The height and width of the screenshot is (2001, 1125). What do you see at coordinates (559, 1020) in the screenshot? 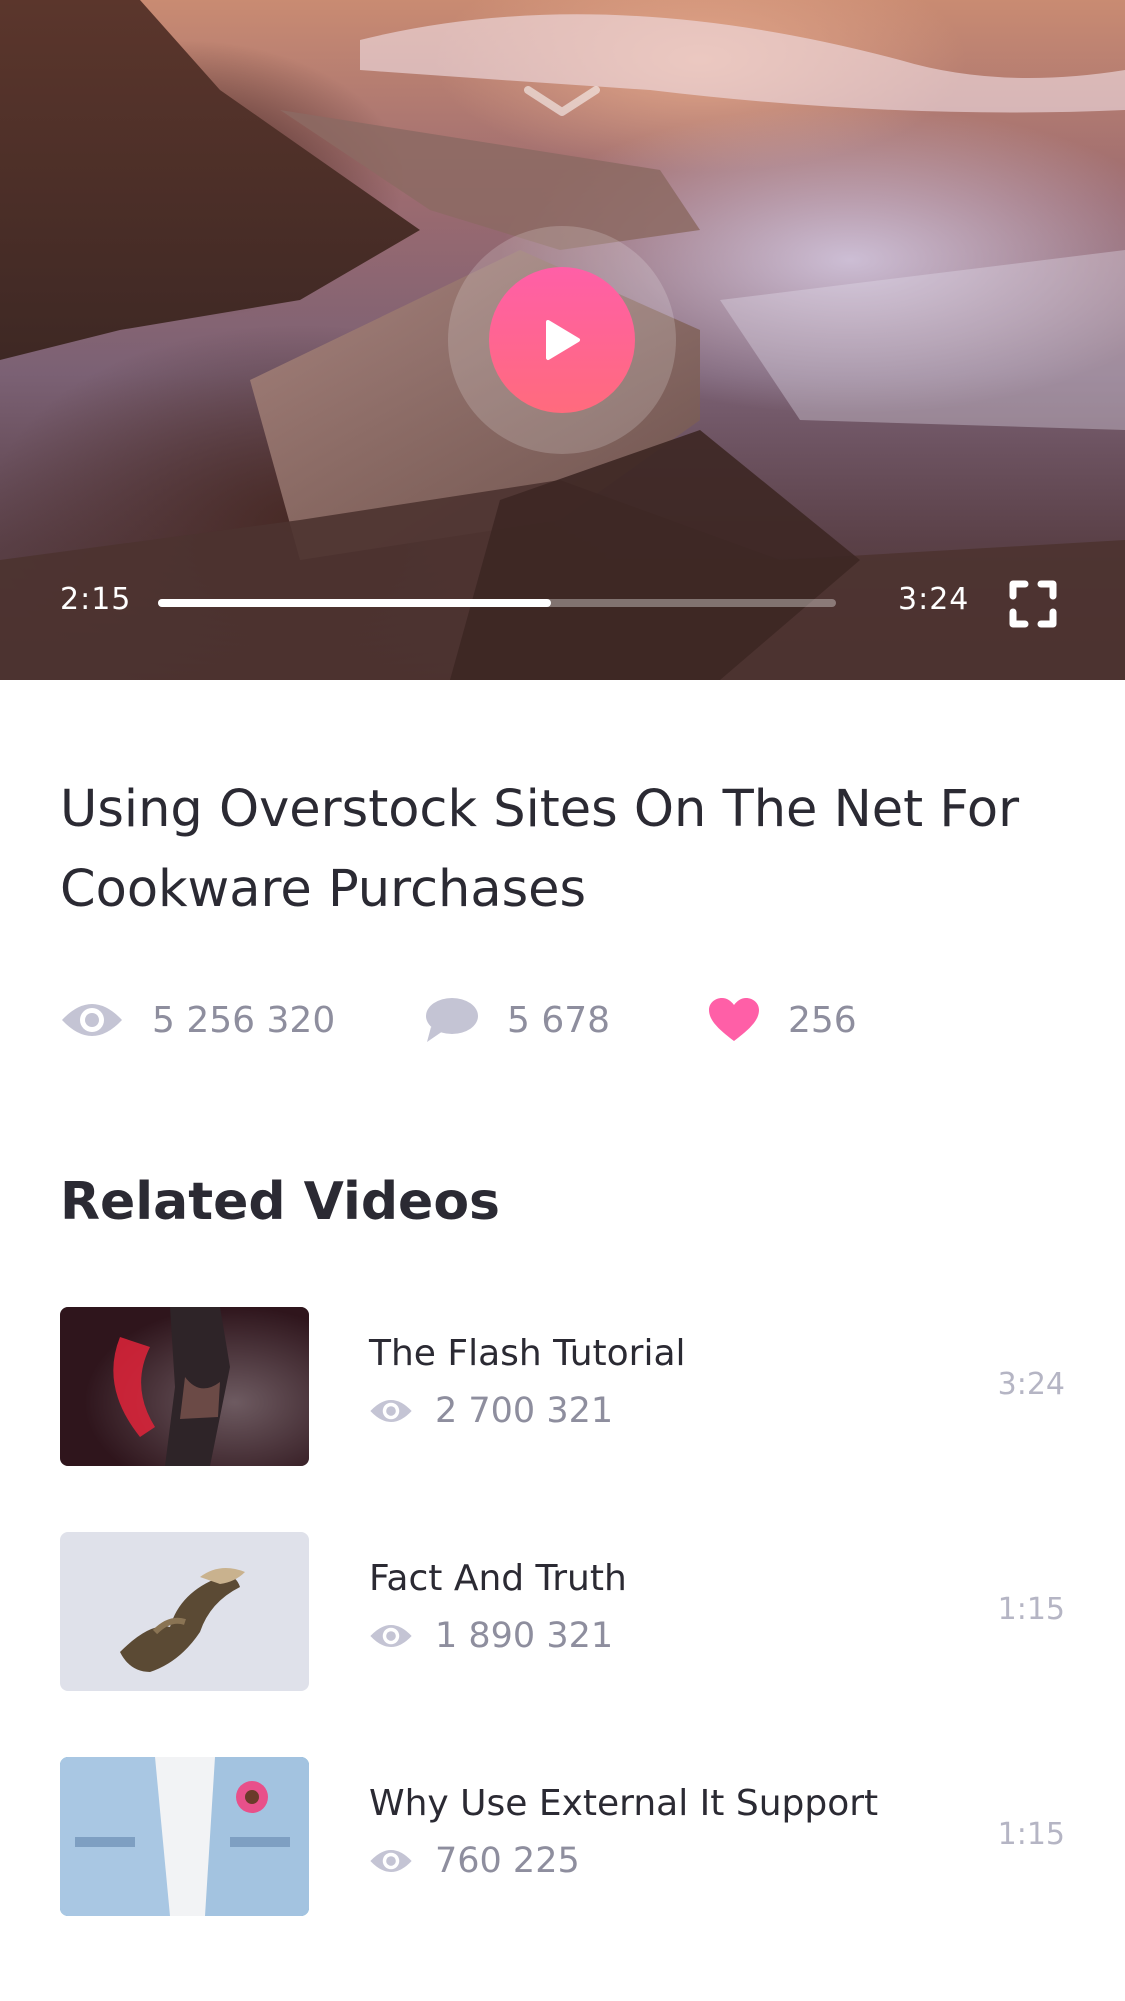
I see `comments-count: 5 678` at bounding box center [559, 1020].